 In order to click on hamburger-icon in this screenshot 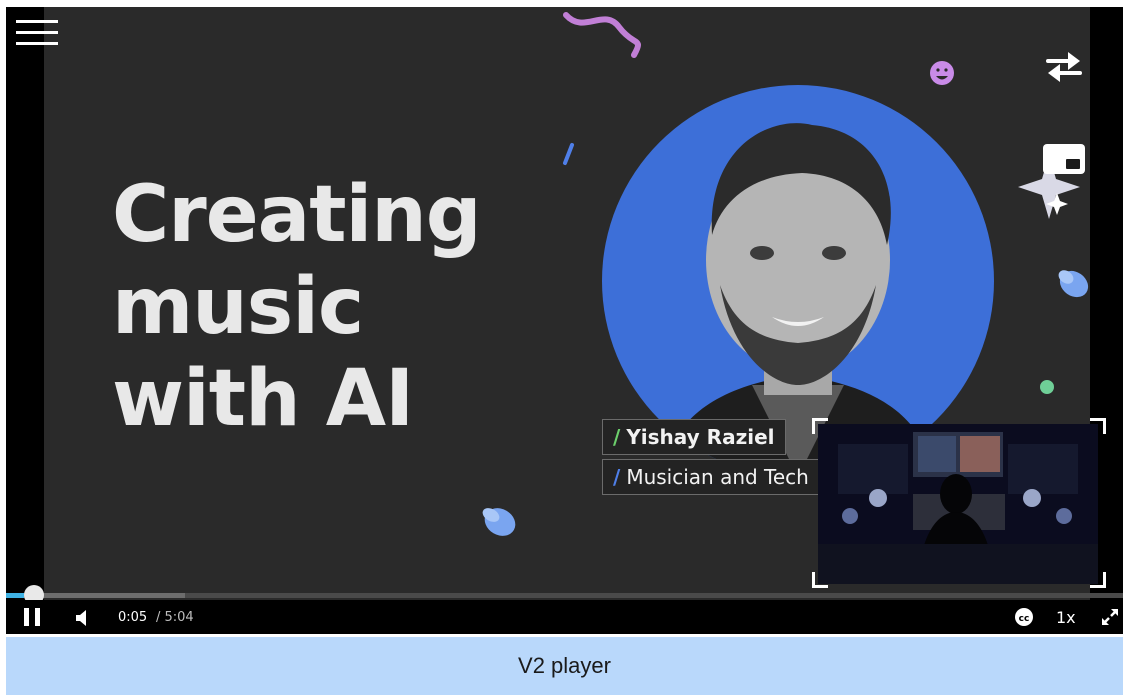, I will do `click(37, 33)`.